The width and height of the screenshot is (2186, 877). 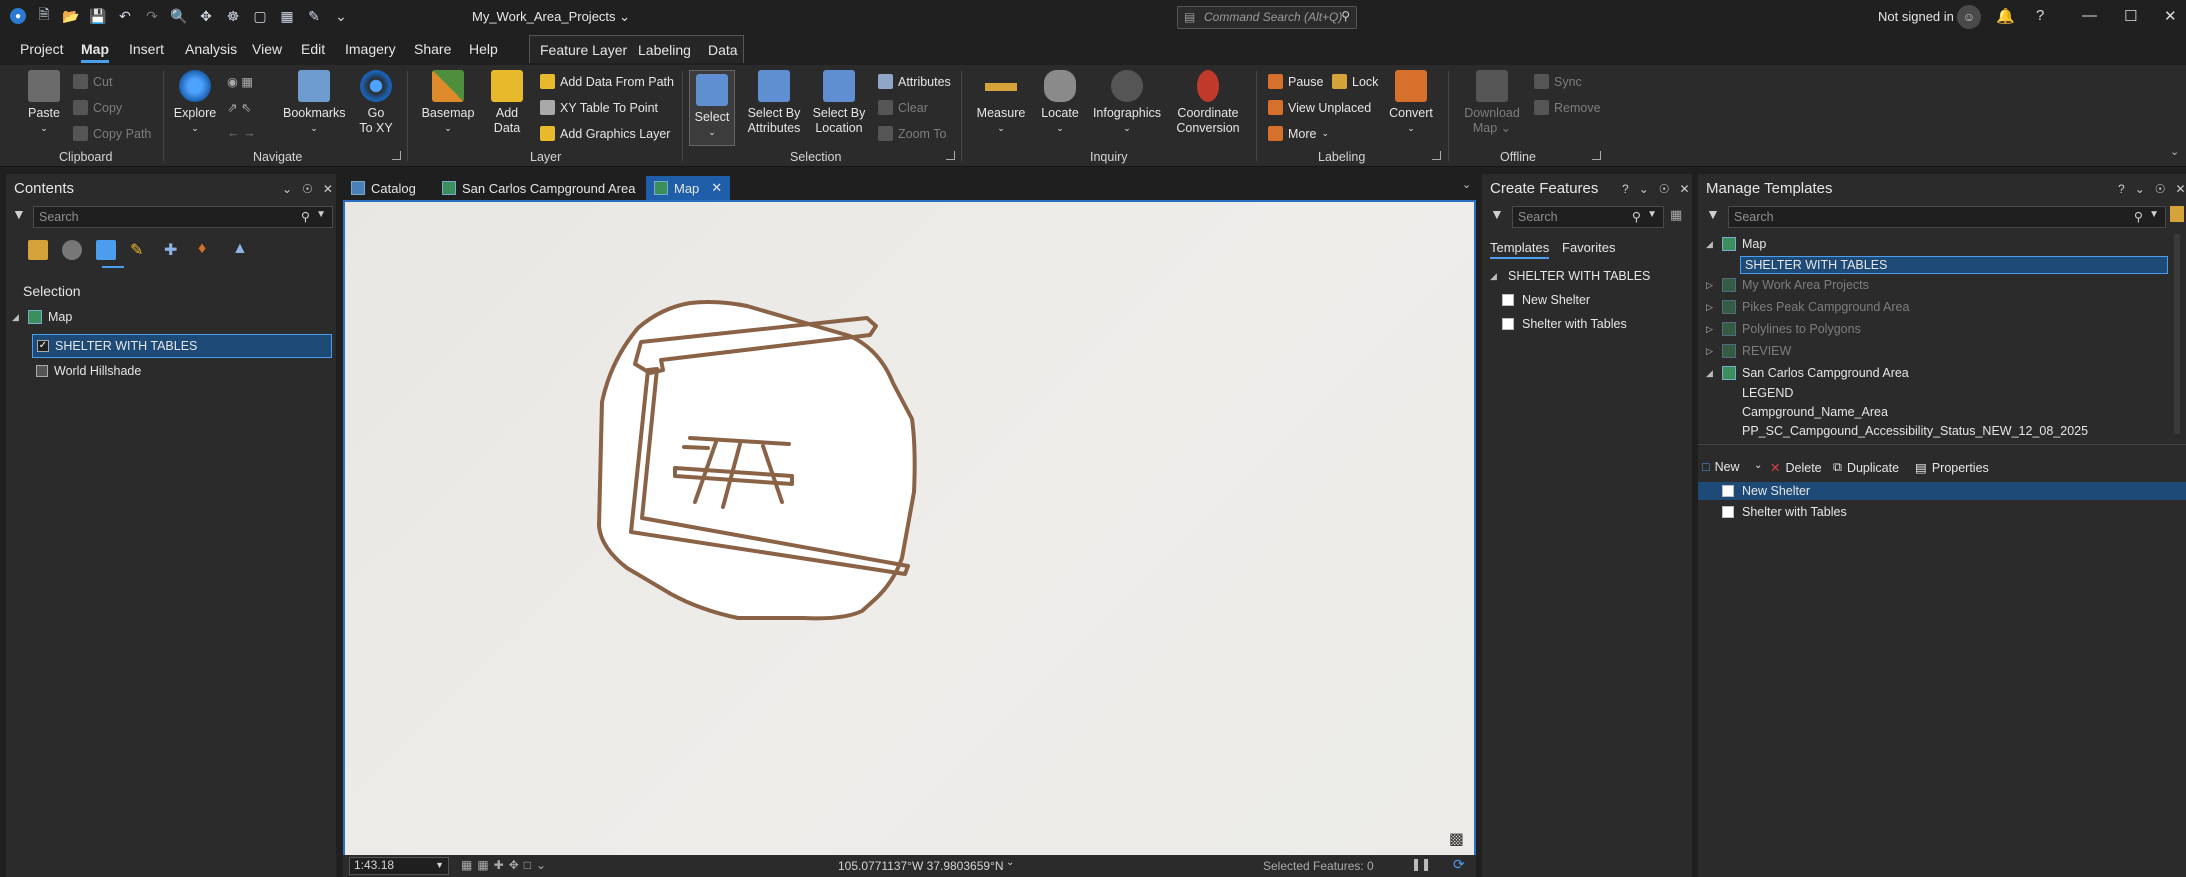 What do you see at coordinates (376, 103) in the screenshot?
I see `goto-xy-button: Go To XY` at bounding box center [376, 103].